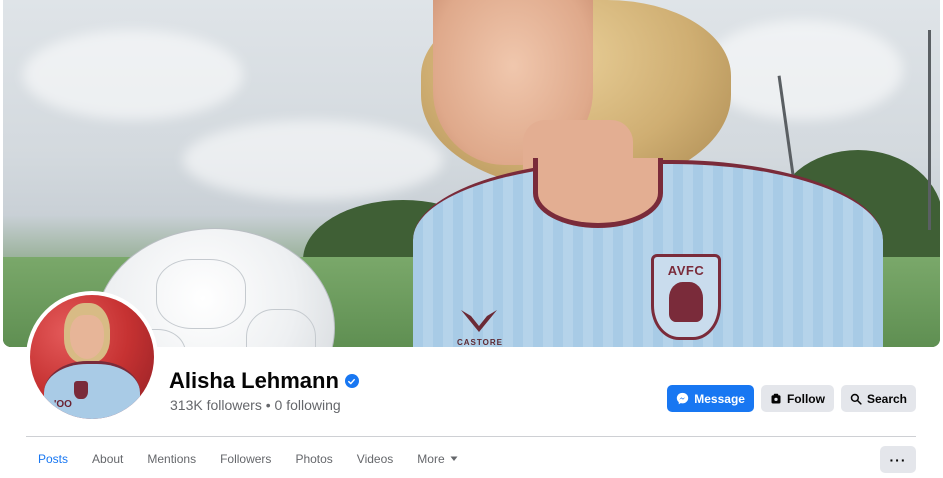 Image resolution: width=943 pixels, height=478 pixels. I want to click on header-divider, so click(471, 436).